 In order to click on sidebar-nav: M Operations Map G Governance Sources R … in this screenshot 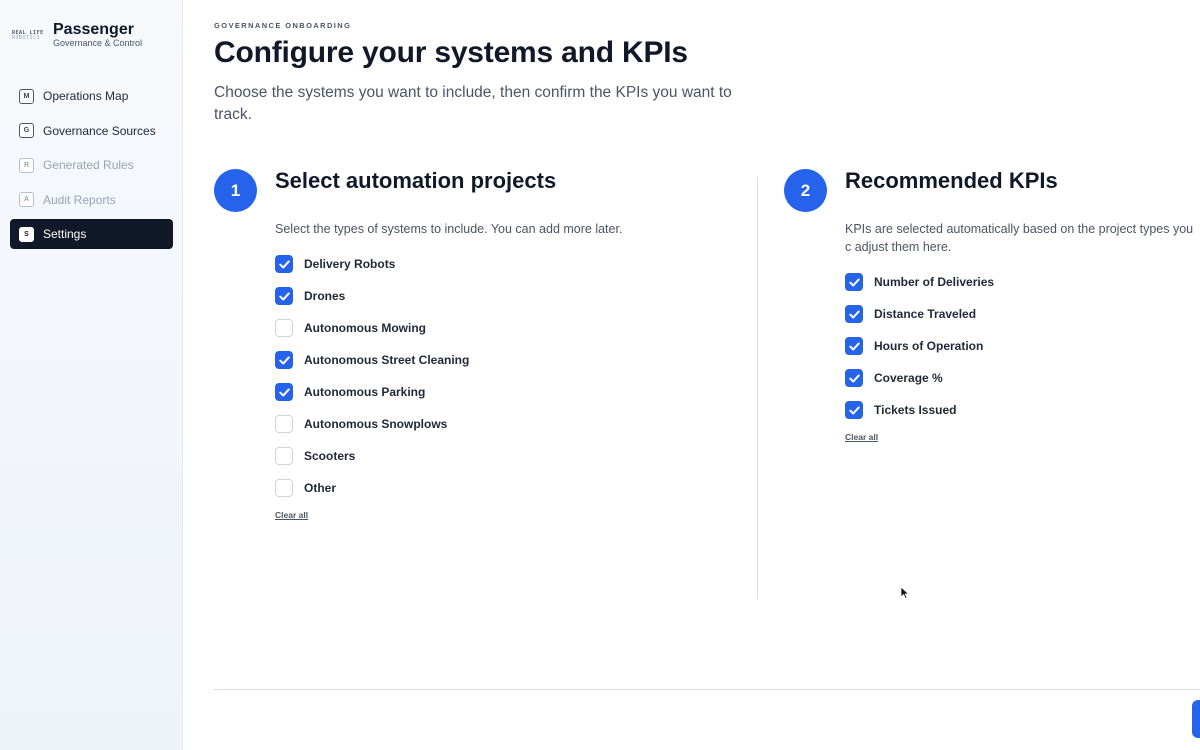, I will do `click(91, 167)`.